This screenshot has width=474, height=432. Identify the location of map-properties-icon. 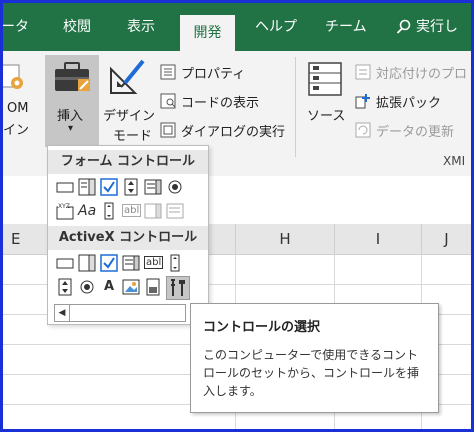
(363, 72).